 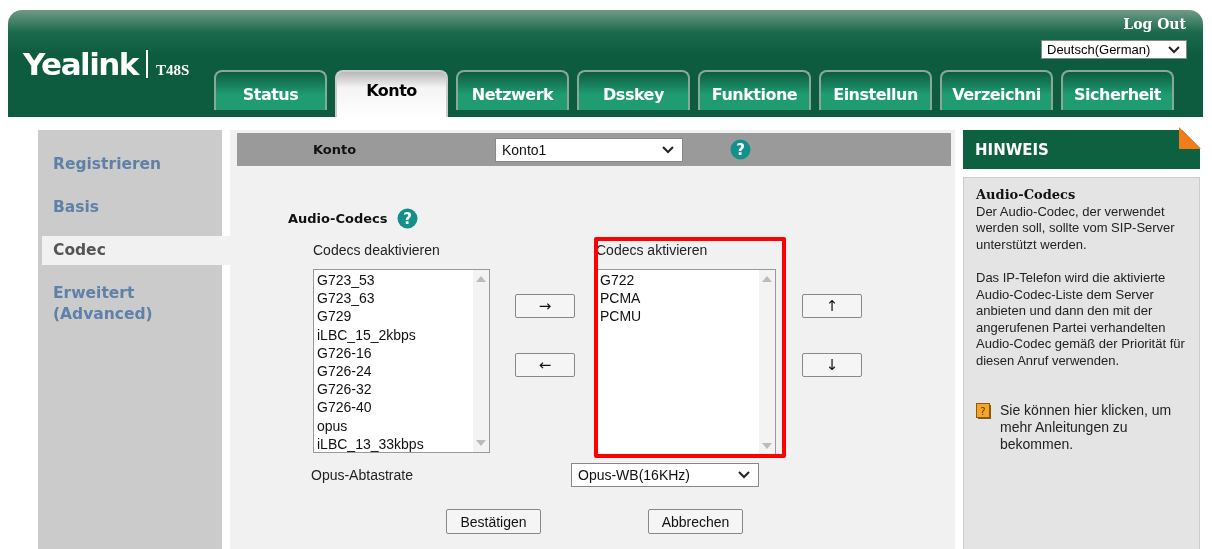 I want to click on hint-heading: Audio-Codecs, so click(x=1026, y=195).